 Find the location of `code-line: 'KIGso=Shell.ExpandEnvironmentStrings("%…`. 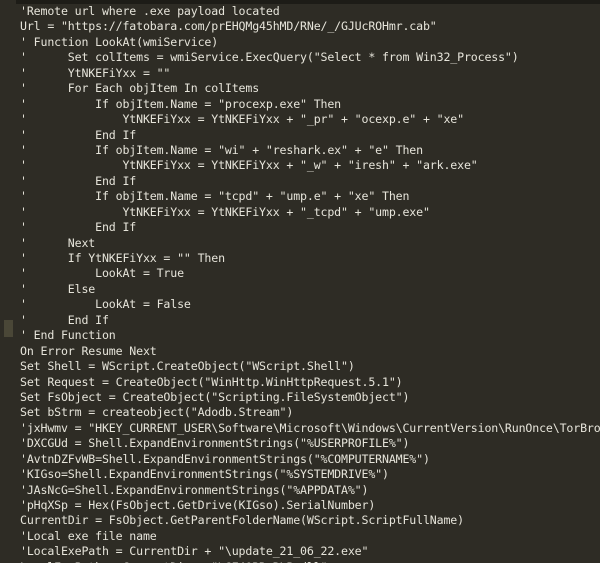

code-line: 'KIGso=Shell.ExpandEnvironmentStrings("%… is located at coordinates (204, 474).